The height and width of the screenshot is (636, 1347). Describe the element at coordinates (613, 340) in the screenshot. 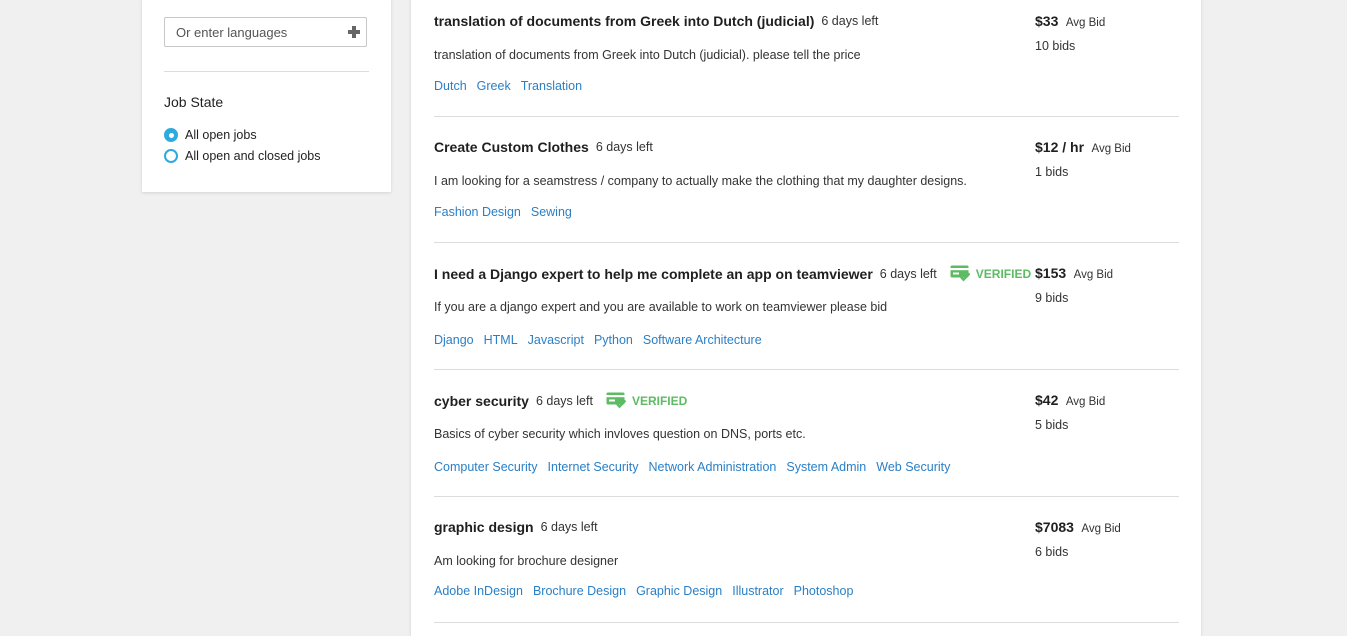

I see `skill-tag-link: Python` at that location.